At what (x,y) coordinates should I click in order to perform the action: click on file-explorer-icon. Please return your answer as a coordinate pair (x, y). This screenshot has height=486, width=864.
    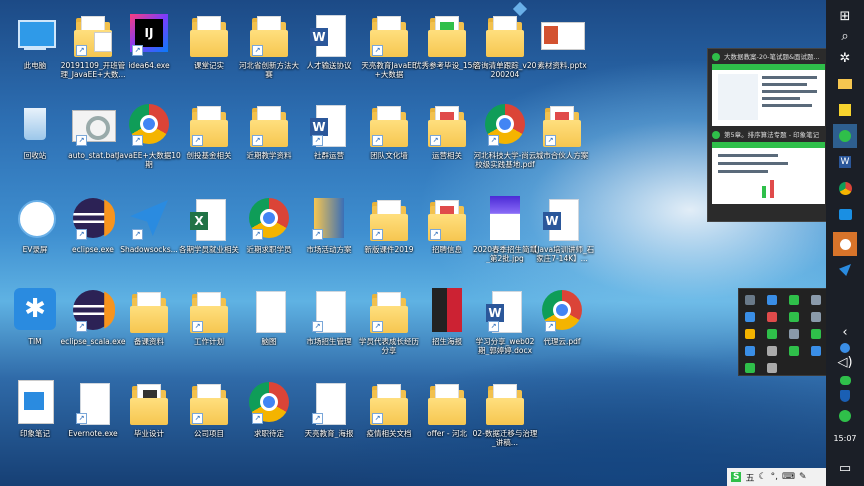
    Looking at the image, I should click on (845, 84).